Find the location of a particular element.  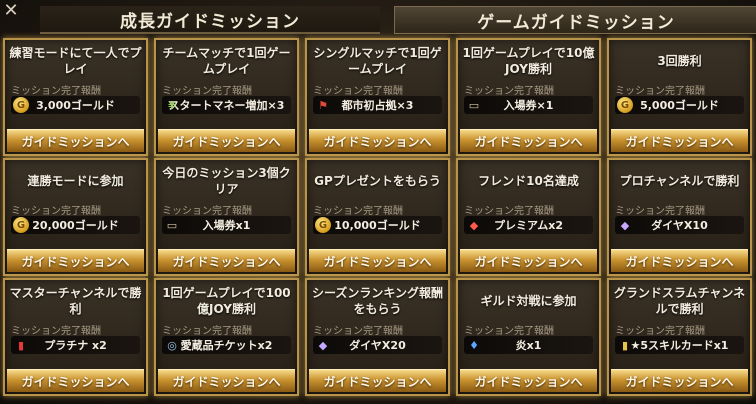

tab-growth-guide: 成長ガイドミッション is located at coordinates (210, 20).